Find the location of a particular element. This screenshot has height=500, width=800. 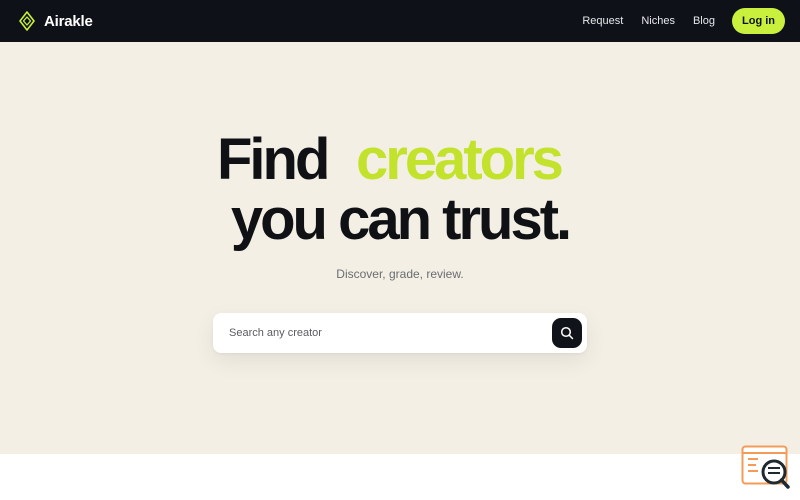

brand-home-link: Airakle is located at coordinates (56, 21).